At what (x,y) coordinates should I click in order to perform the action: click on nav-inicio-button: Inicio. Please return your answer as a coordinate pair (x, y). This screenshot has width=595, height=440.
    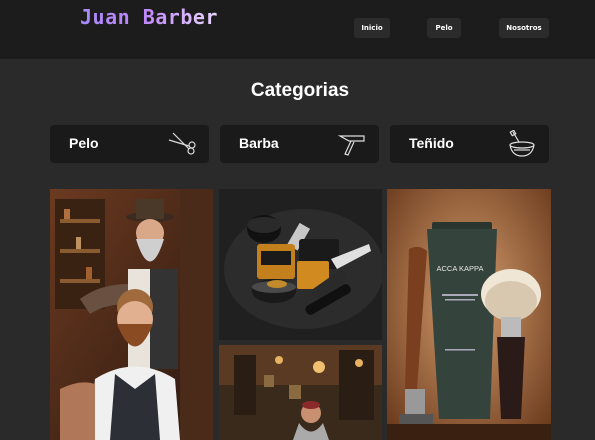
    Looking at the image, I should click on (372, 28).